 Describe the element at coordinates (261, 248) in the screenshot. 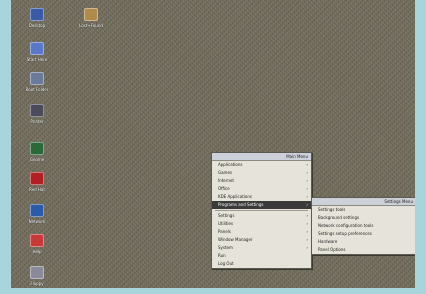

I see `menu-item-system: System ›` at that location.